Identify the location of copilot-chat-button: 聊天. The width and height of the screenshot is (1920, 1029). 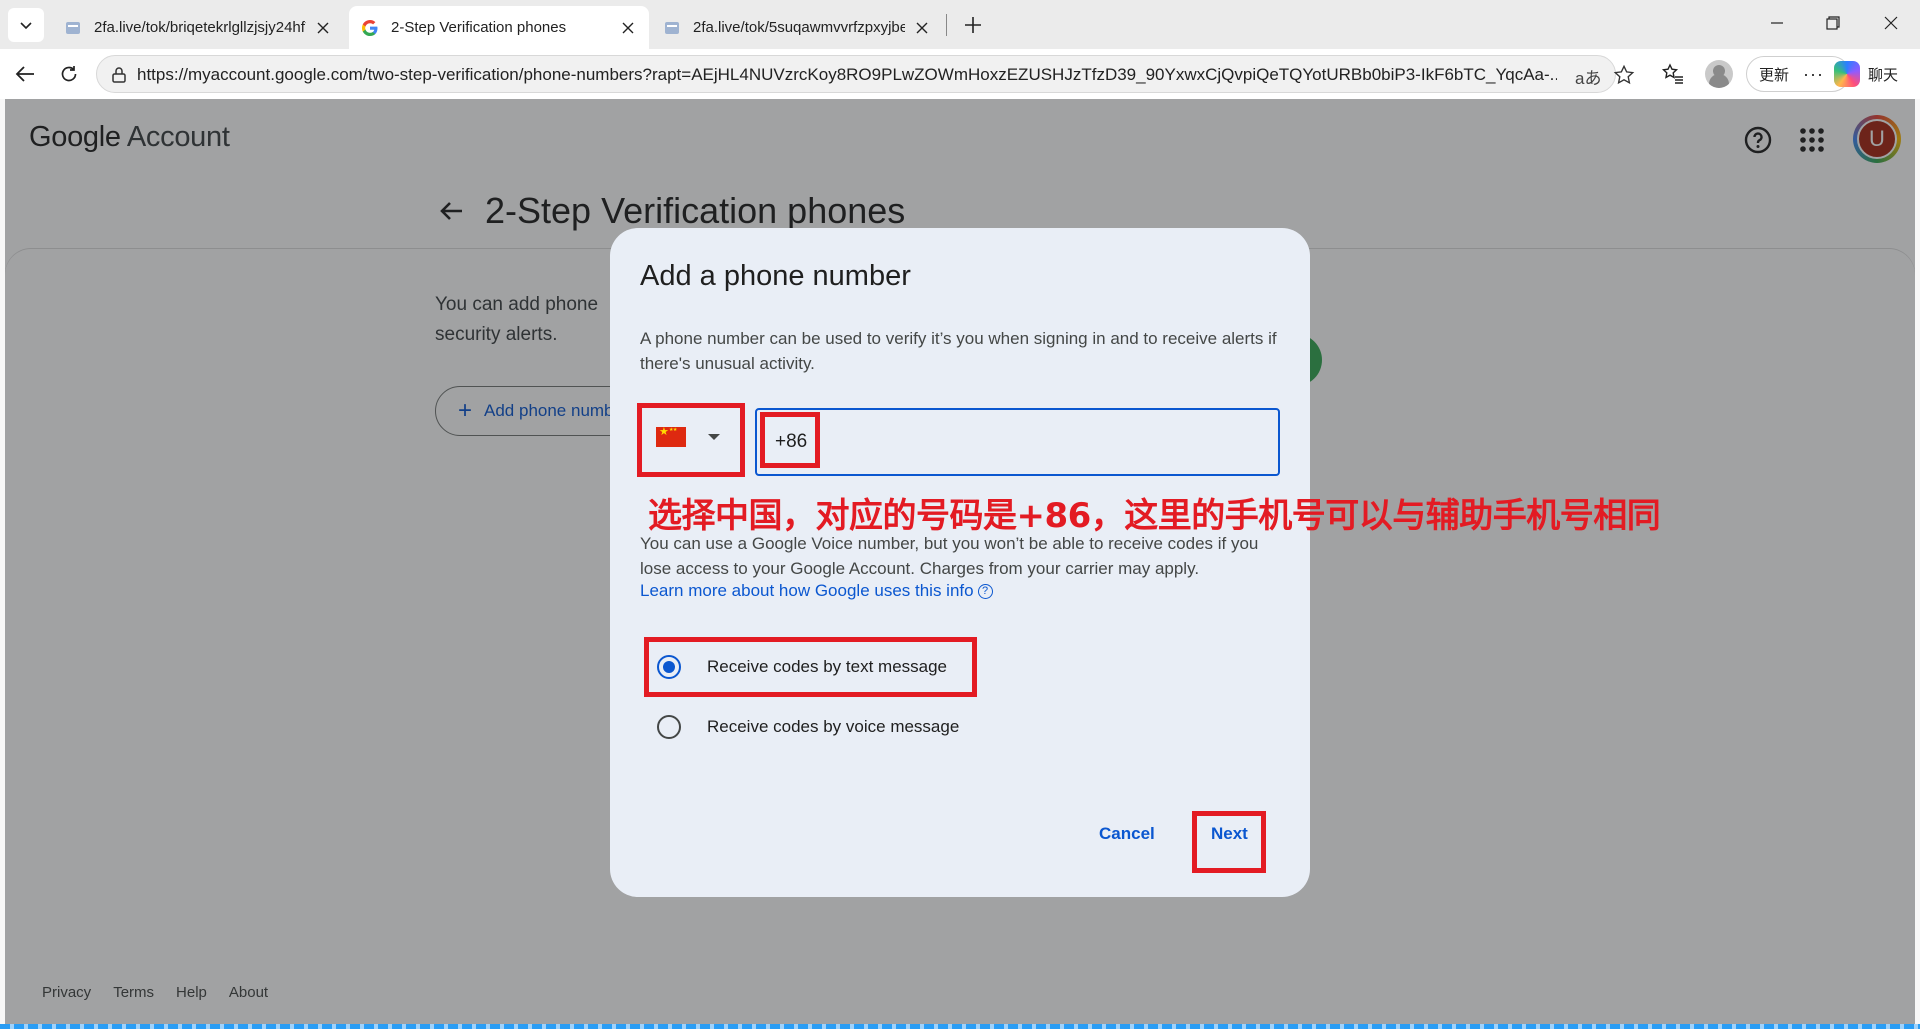
(1874, 74).